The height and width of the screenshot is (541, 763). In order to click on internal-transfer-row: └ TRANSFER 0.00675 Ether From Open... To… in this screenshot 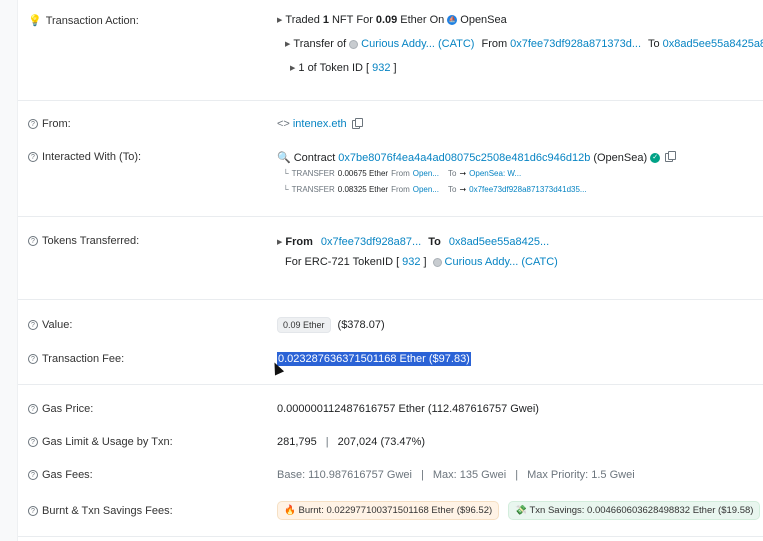, I will do `click(402, 173)`.